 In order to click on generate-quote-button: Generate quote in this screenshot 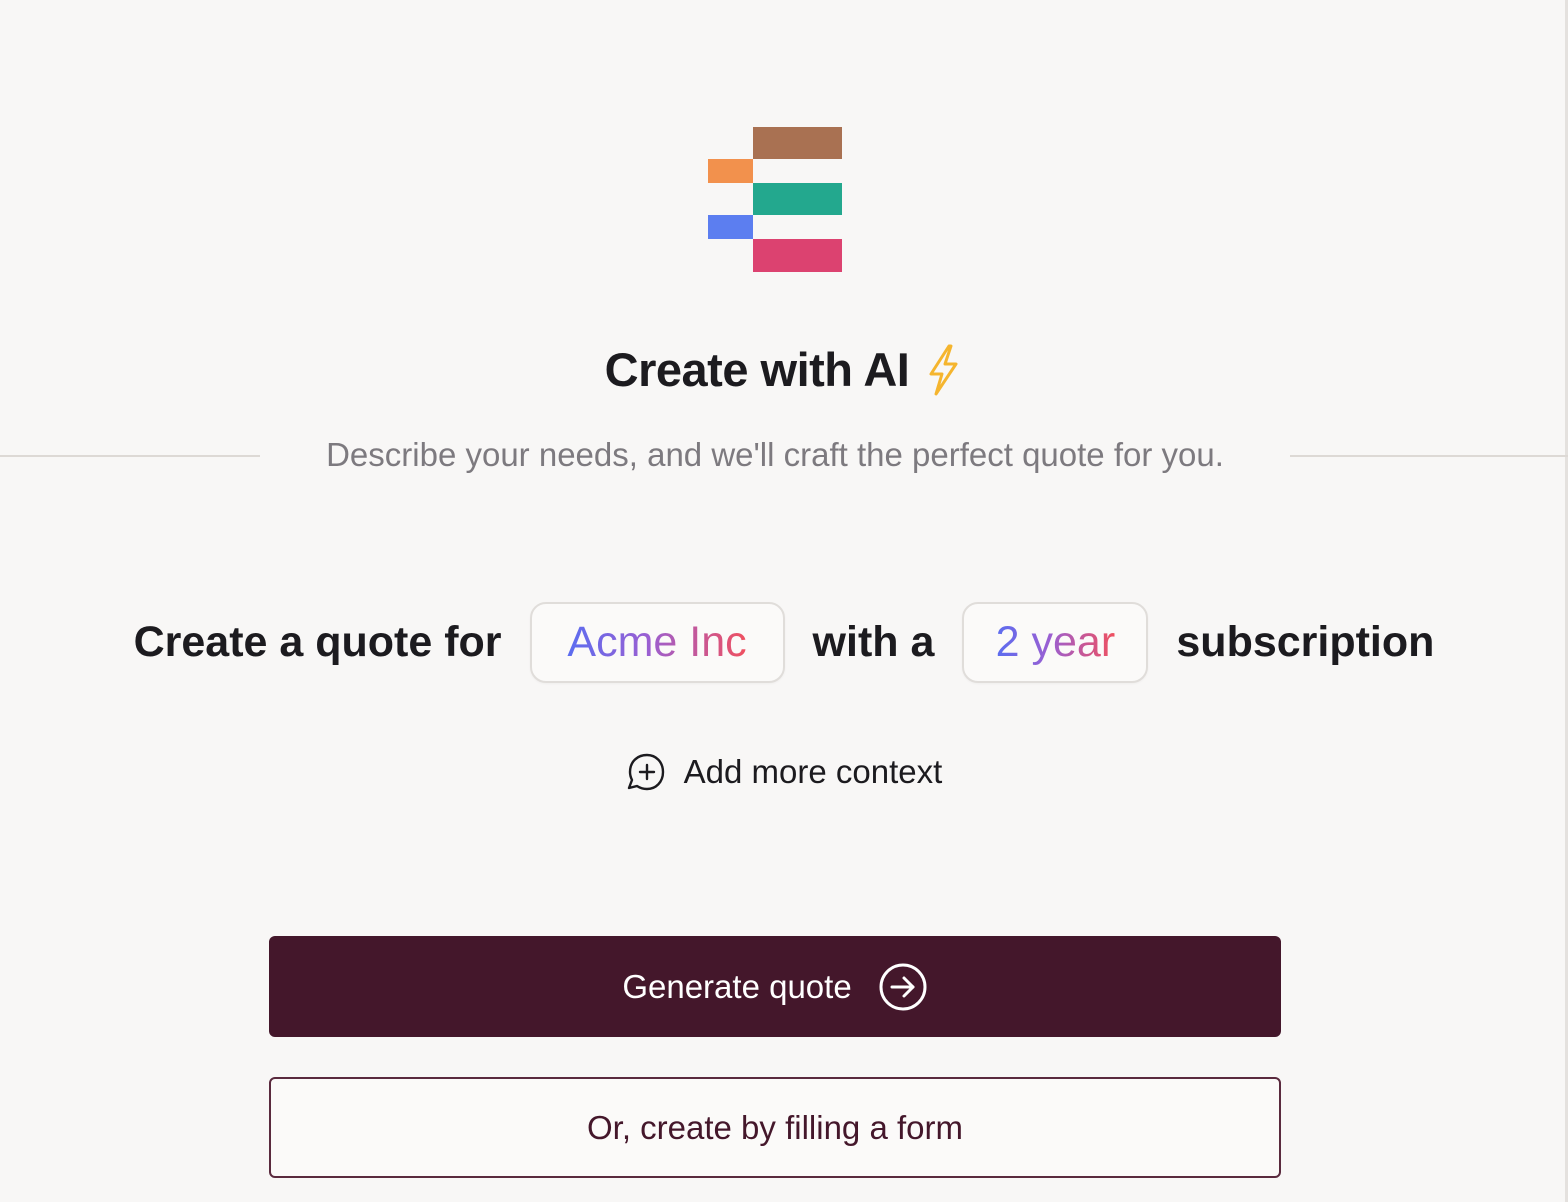, I will do `click(775, 986)`.